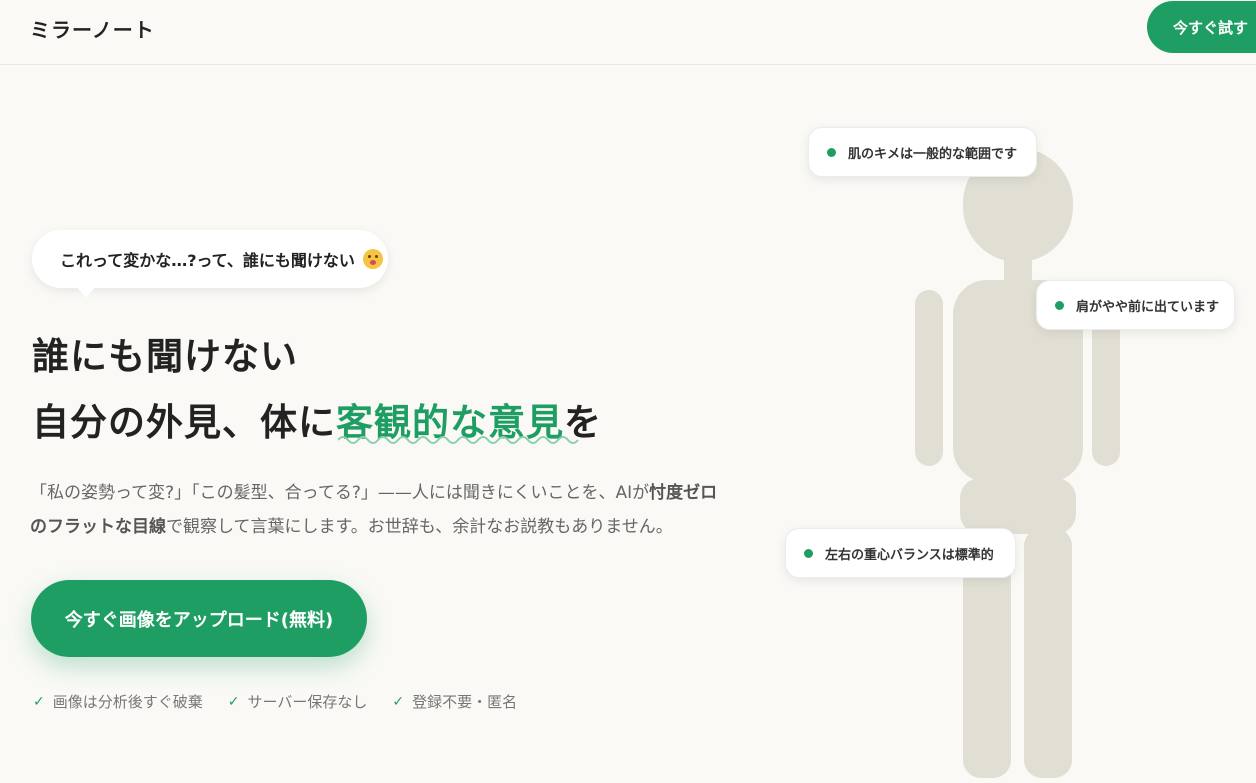  I want to click on callout-balance: 左右の重心バランスは標準的, so click(900, 553).